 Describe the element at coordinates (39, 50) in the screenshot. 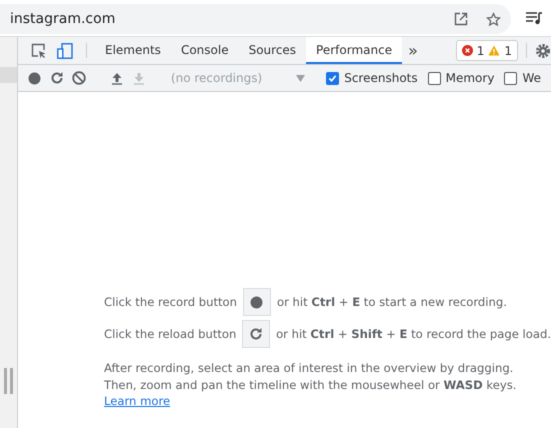

I see `inspect-icon` at that location.